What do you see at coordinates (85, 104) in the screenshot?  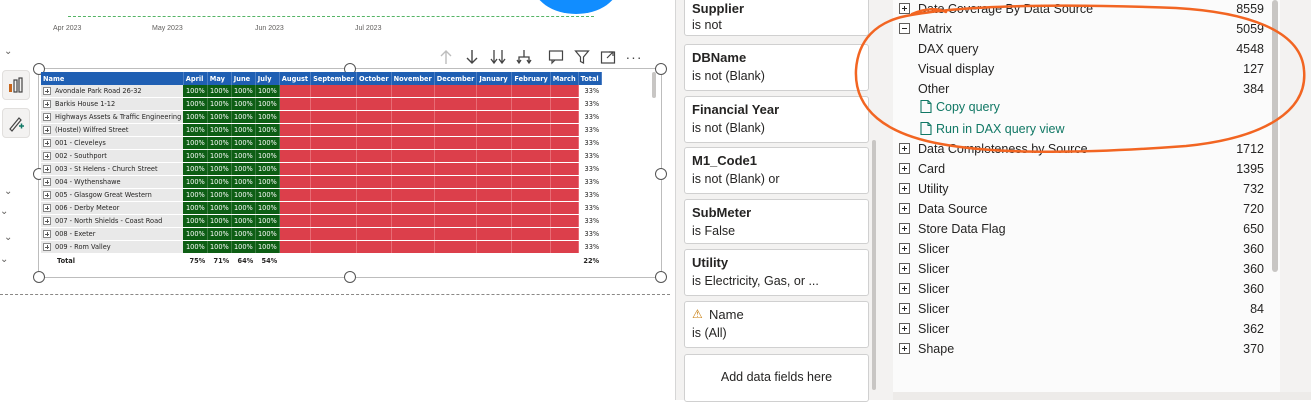 I see `row-label: Barkis House 1-12` at bounding box center [85, 104].